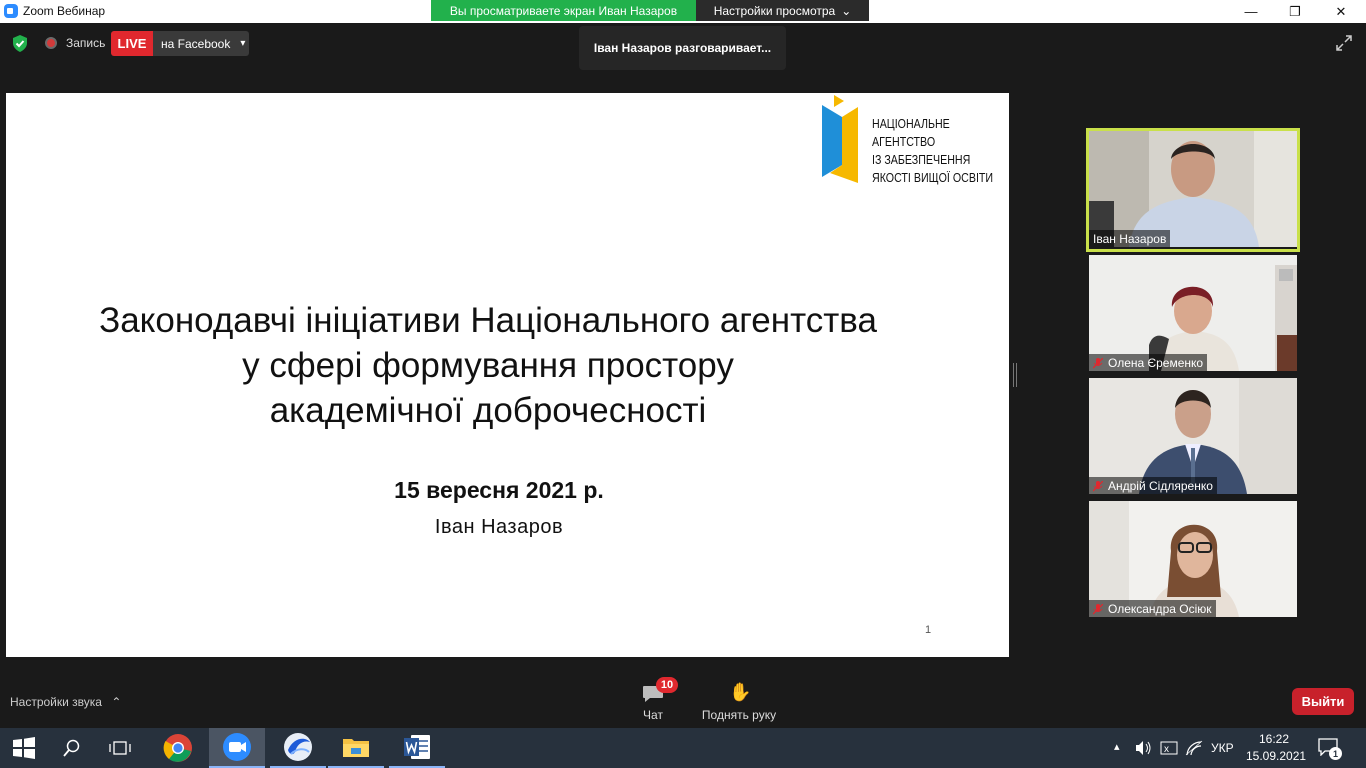 This screenshot has width=1366, height=768. I want to click on taskbar-zoom, so click(237, 748).